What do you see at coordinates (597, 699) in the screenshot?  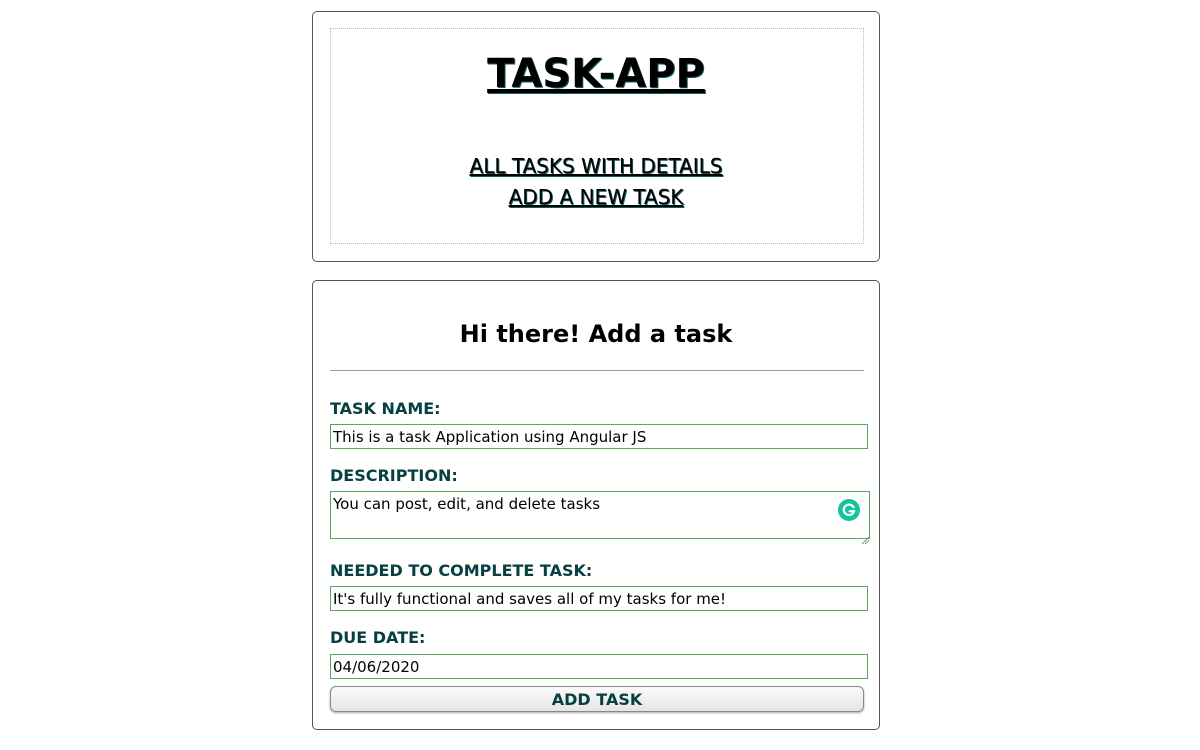 I see `add-task-button: ADD TASK` at bounding box center [597, 699].